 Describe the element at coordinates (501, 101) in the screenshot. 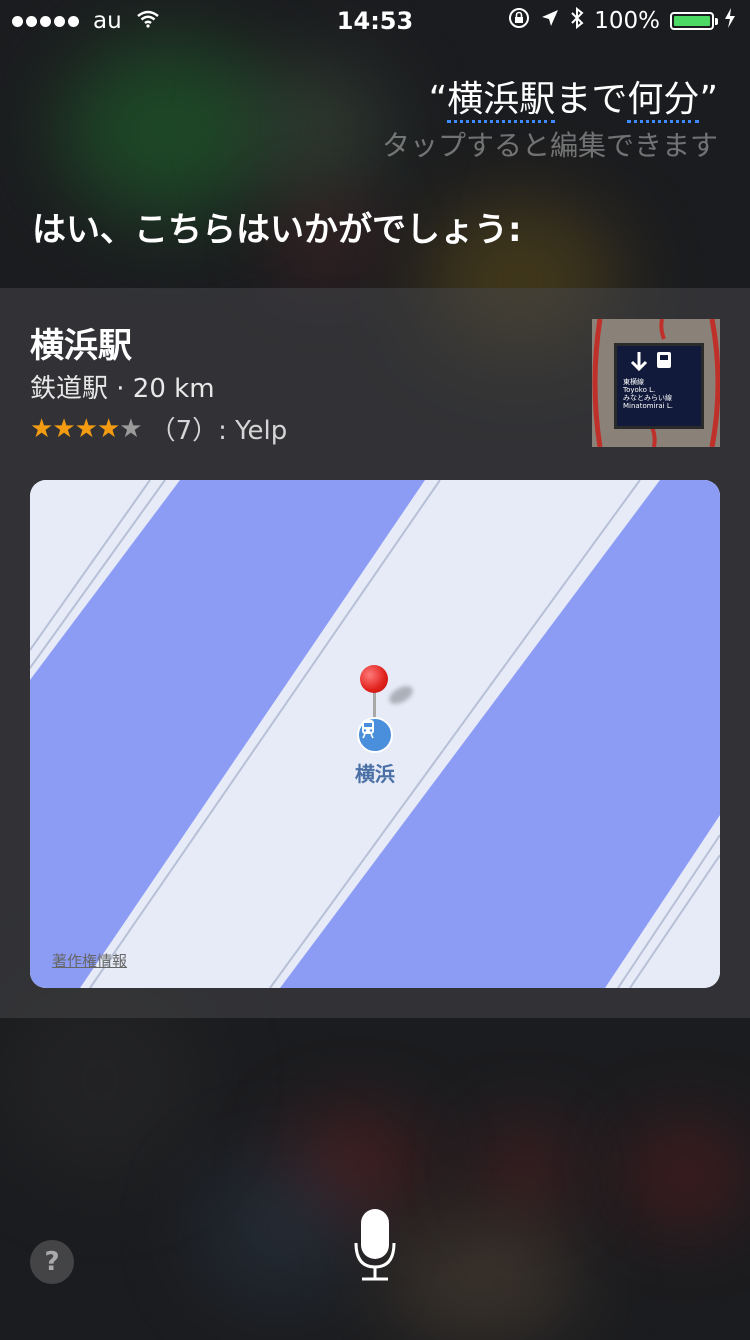

I see `query-term-station: 横浜駅` at that location.